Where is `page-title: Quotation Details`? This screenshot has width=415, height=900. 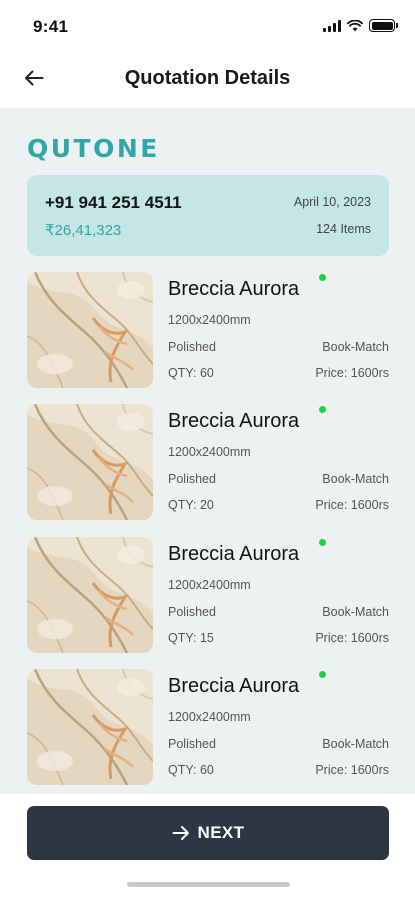 page-title: Quotation Details is located at coordinates (207, 78).